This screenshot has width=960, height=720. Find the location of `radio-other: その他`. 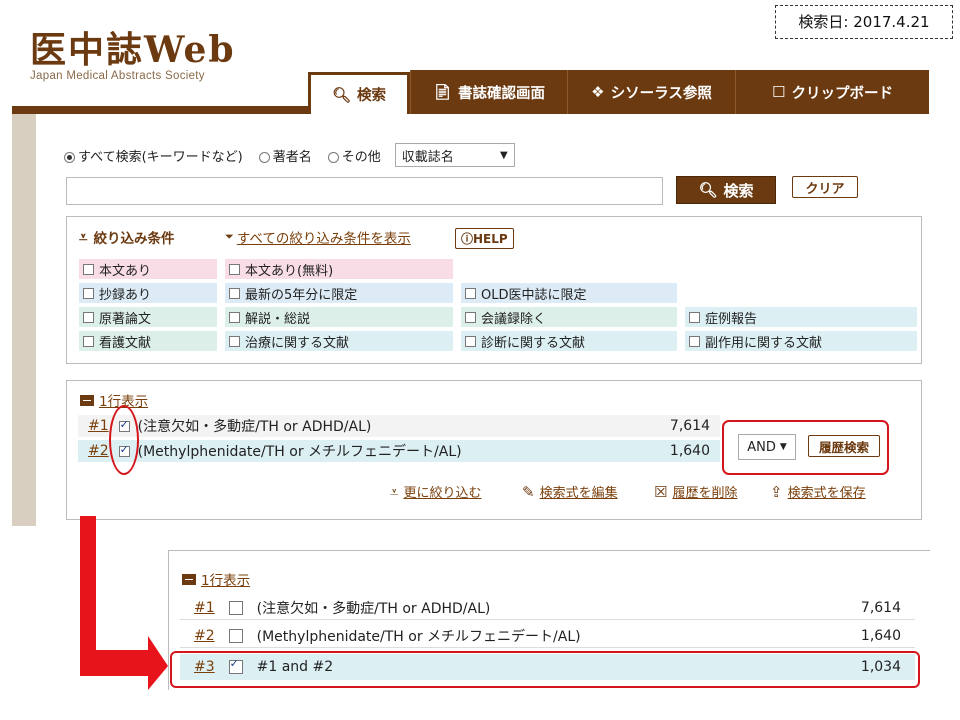

radio-other: その他 is located at coordinates (354, 155).